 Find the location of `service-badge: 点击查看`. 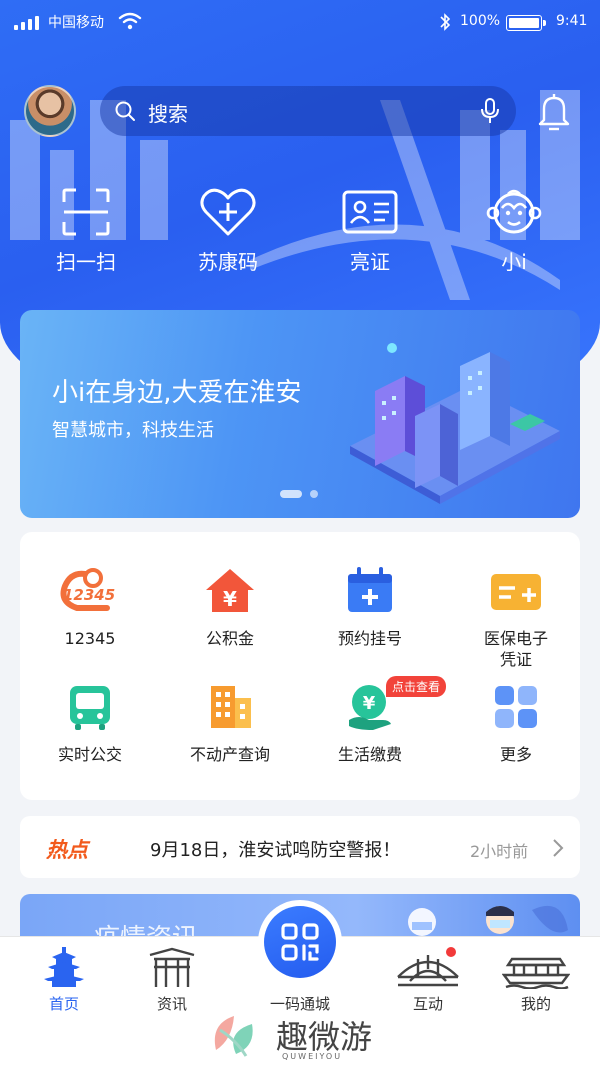

service-badge: 点击查看 is located at coordinates (416, 686).